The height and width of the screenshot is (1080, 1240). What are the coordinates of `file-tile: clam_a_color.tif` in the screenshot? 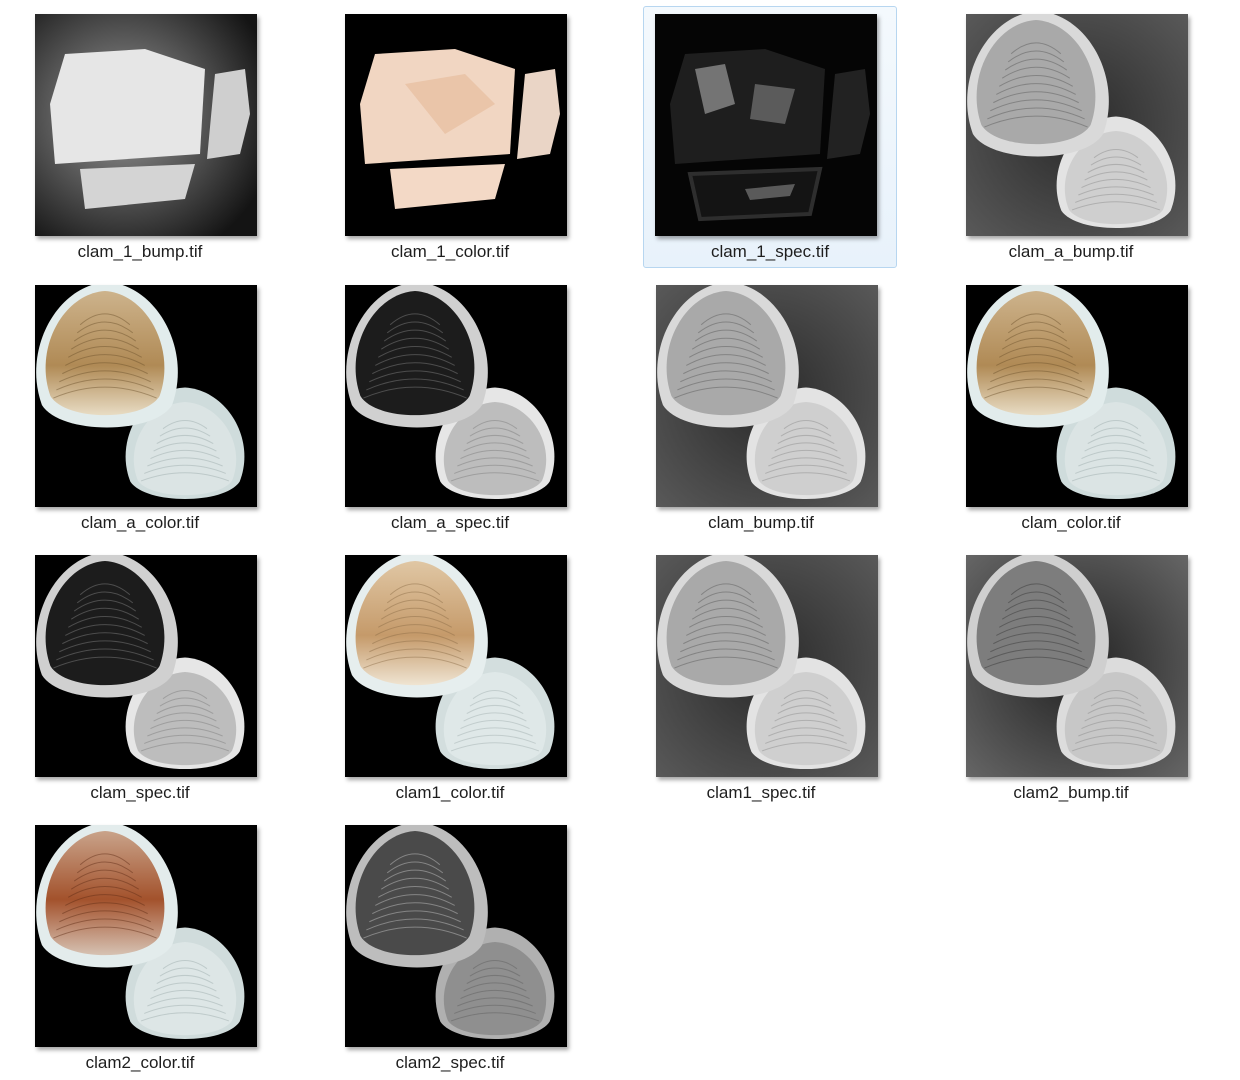 It's located at (140, 408).